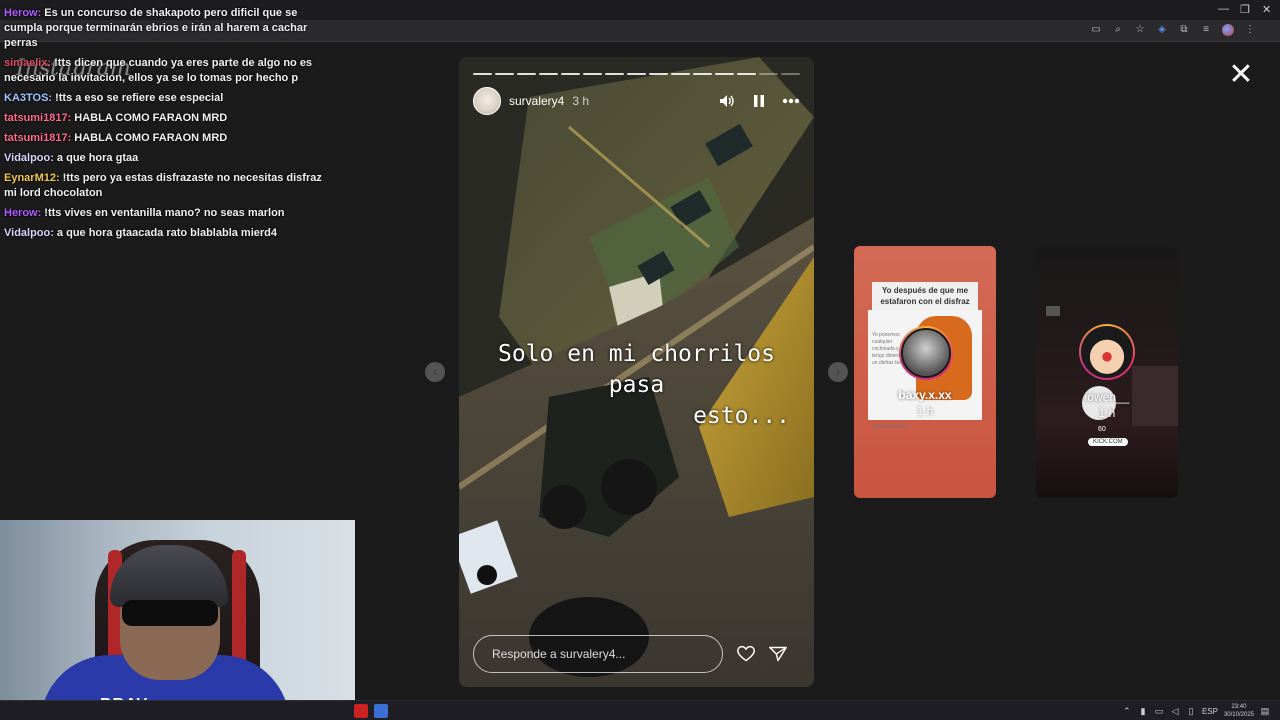 The width and height of the screenshot is (1280, 720). Describe the element at coordinates (727, 101) in the screenshot. I see `volume-icon` at that location.